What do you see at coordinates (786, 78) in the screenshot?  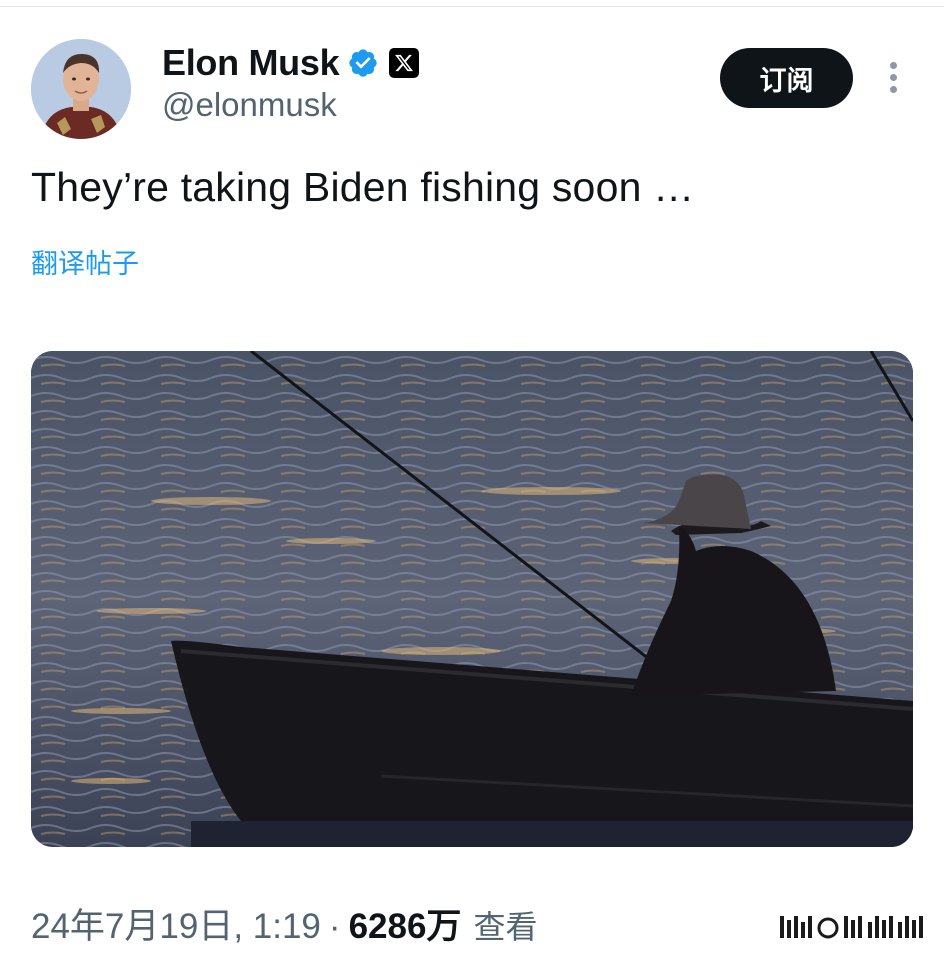 I see `subscribe-button: 订阅` at bounding box center [786, 78].